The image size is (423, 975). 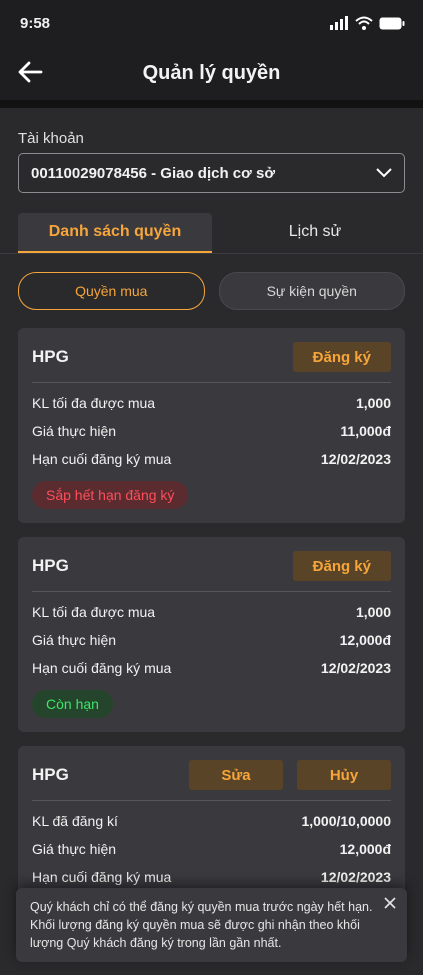 I want to click on chevron-down-icon, so click(x=384, y=173).